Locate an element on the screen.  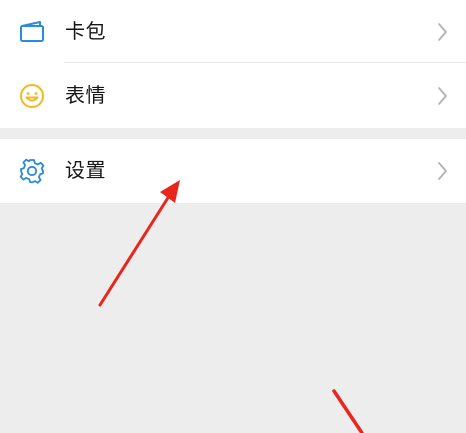
menu-item-label: 卡包 is located at coordinates (85, 31).